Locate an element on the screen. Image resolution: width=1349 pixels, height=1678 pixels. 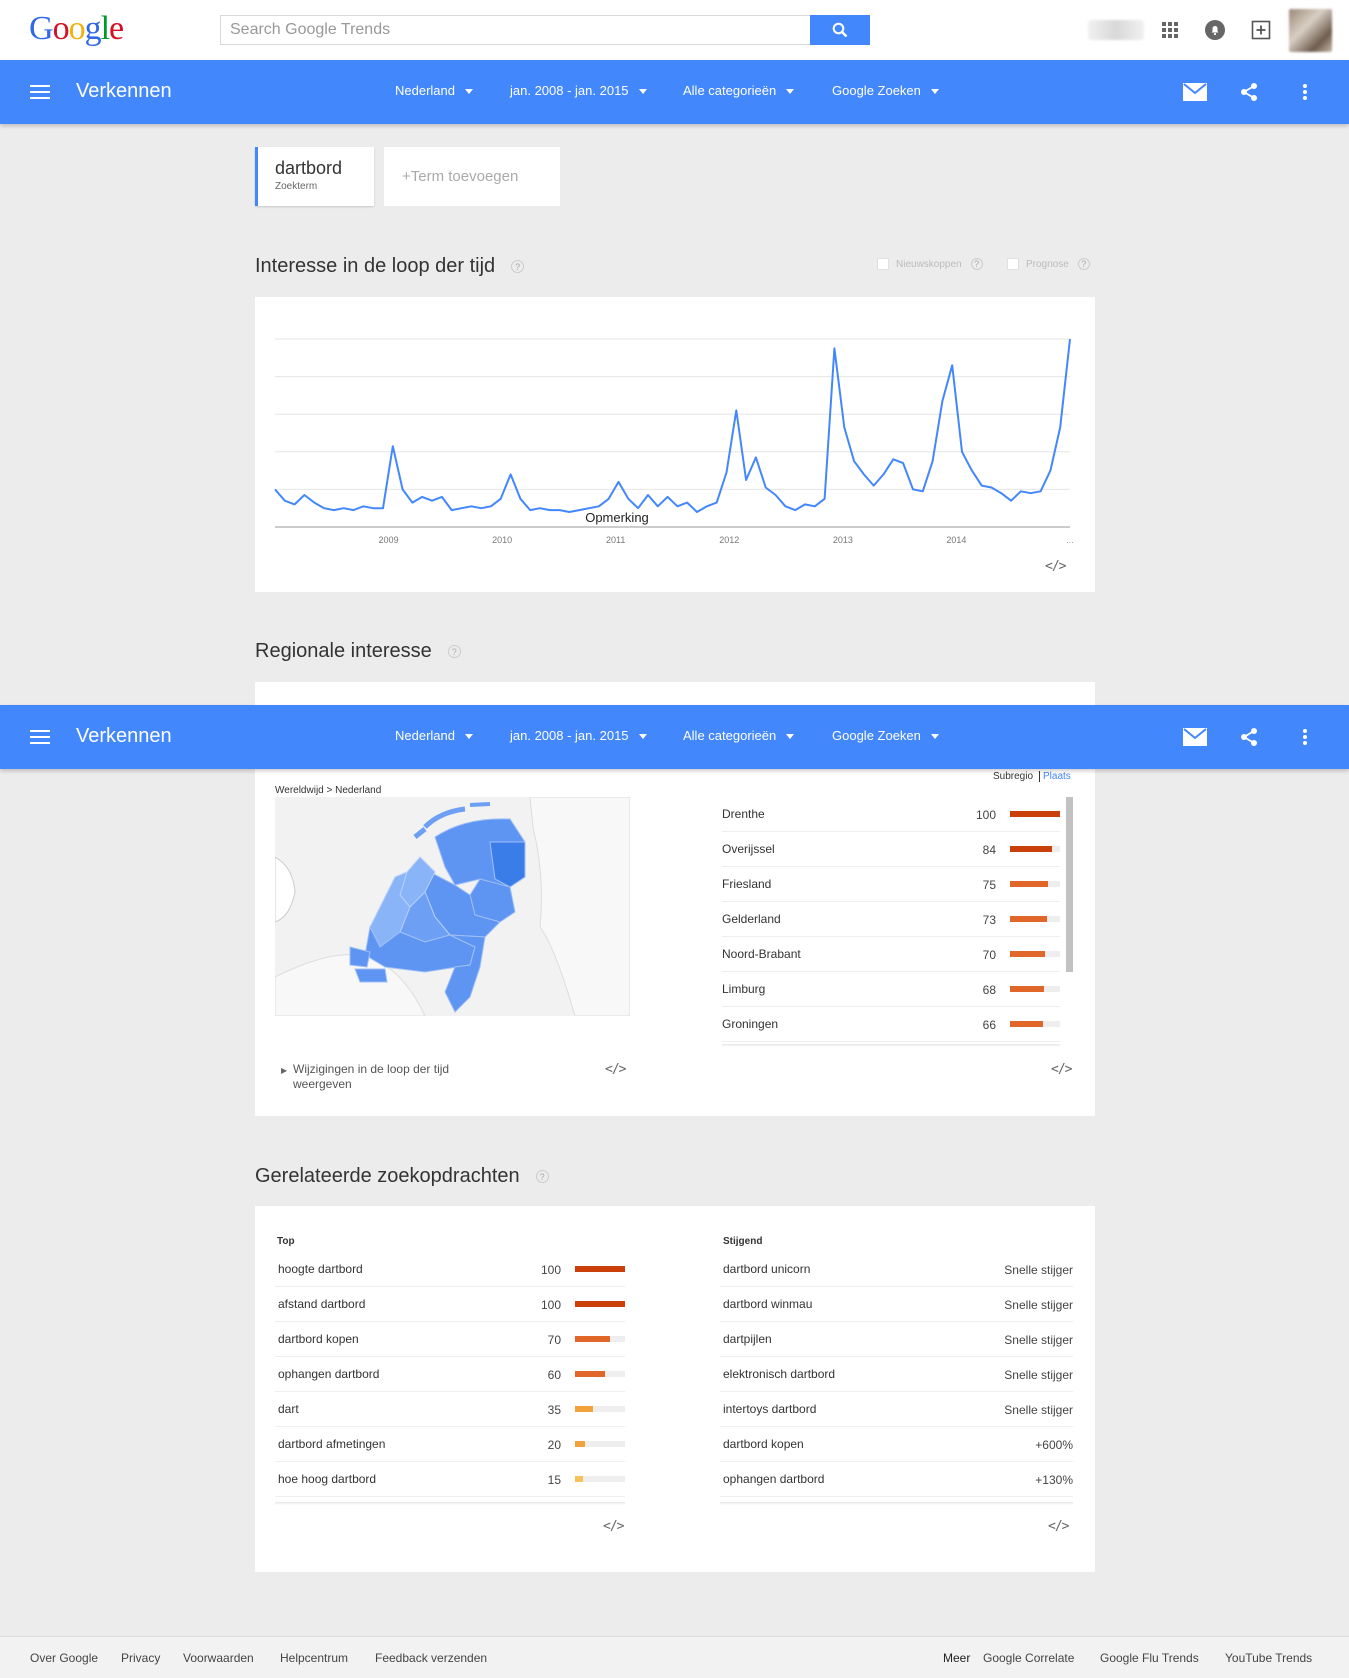
toolbar-title: Verkennen is located at coordinates (124, 91).